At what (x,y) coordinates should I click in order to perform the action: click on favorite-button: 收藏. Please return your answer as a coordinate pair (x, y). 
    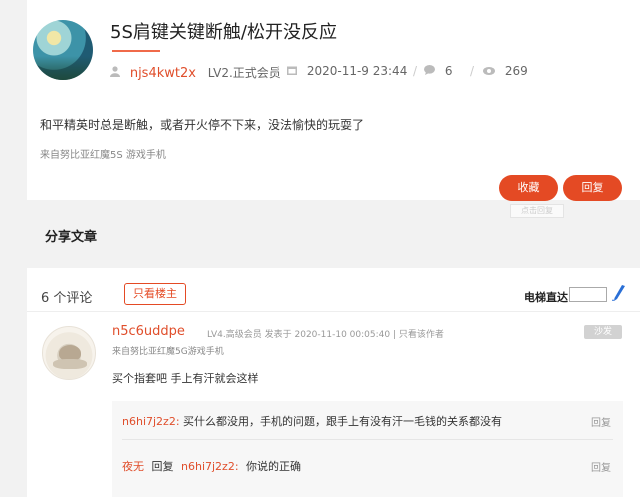
    Looking at the image, I should click on (528, 188).